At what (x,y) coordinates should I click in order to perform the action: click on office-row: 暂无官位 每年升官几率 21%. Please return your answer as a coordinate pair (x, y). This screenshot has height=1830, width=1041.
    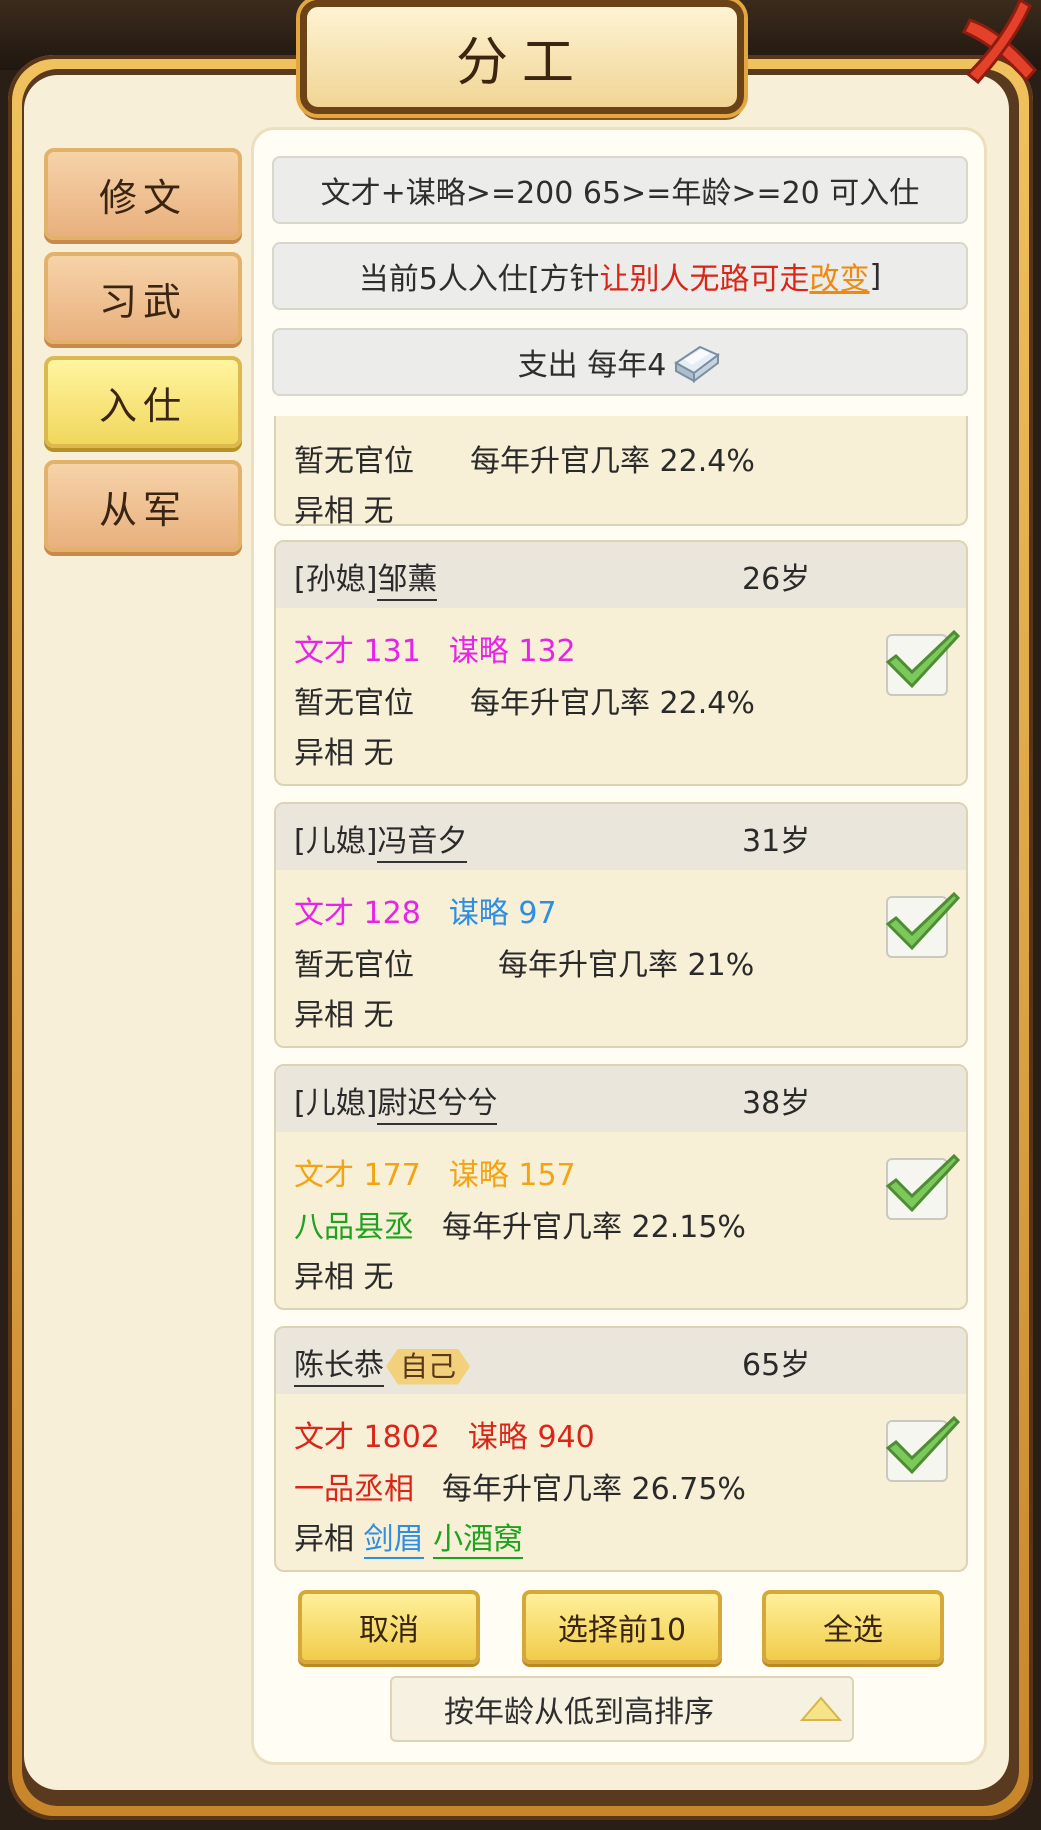
    Looking at the image, I should click on (524, 962).